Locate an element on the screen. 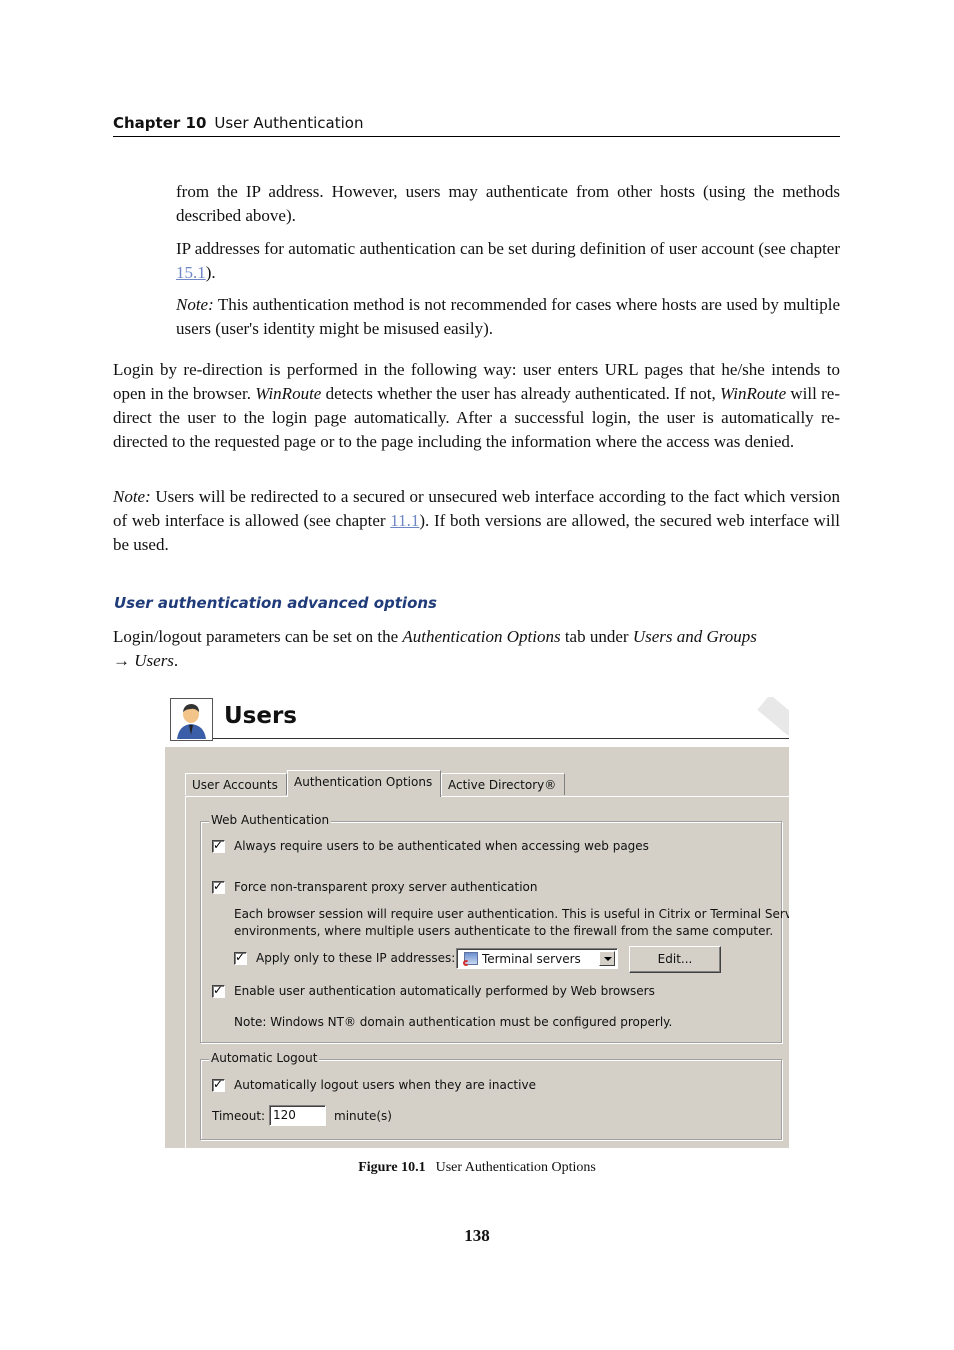 This screenshot has width=954, height=1350. apply-only-checkbox is located at coordinates (240, 957).